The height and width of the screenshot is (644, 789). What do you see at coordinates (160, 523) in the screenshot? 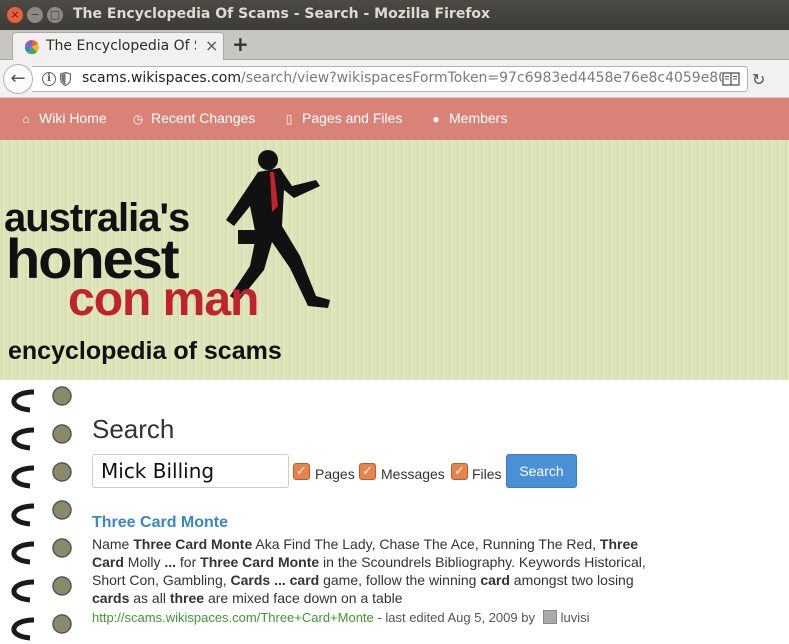
I see `result-title-link: Three Card Monte` at bounding box center [160, 523].